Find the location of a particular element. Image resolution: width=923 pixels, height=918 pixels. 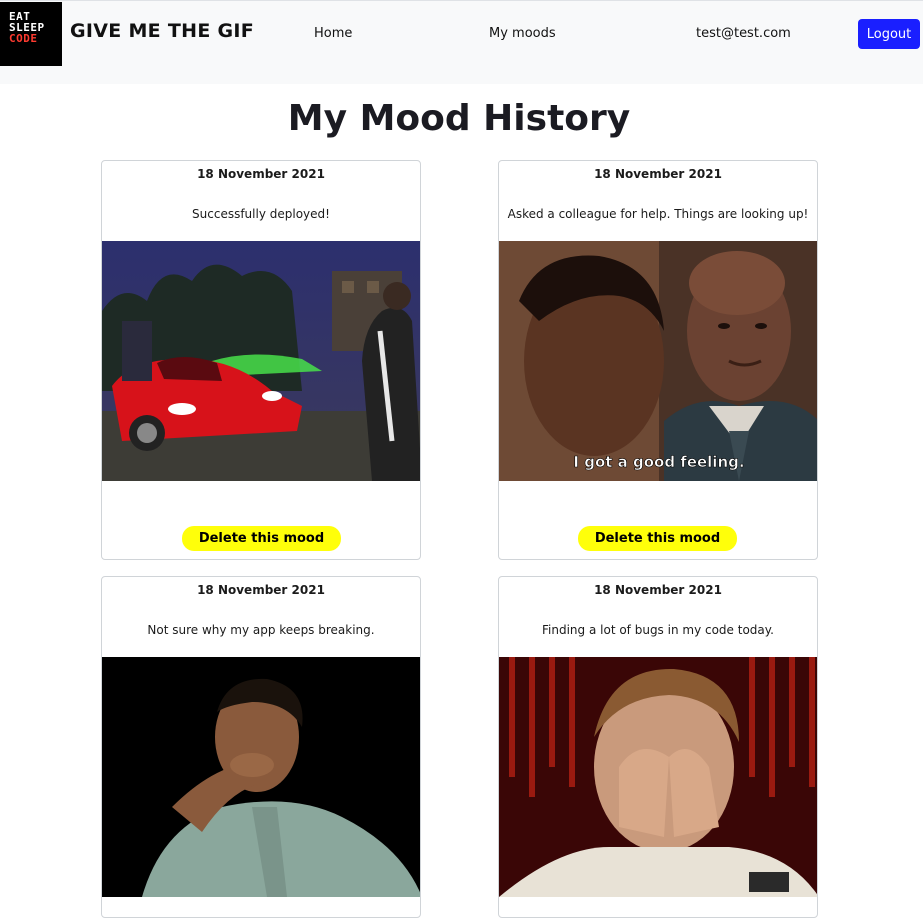

svg-text: I got a good feeling. is located at coordinates (658, 462).